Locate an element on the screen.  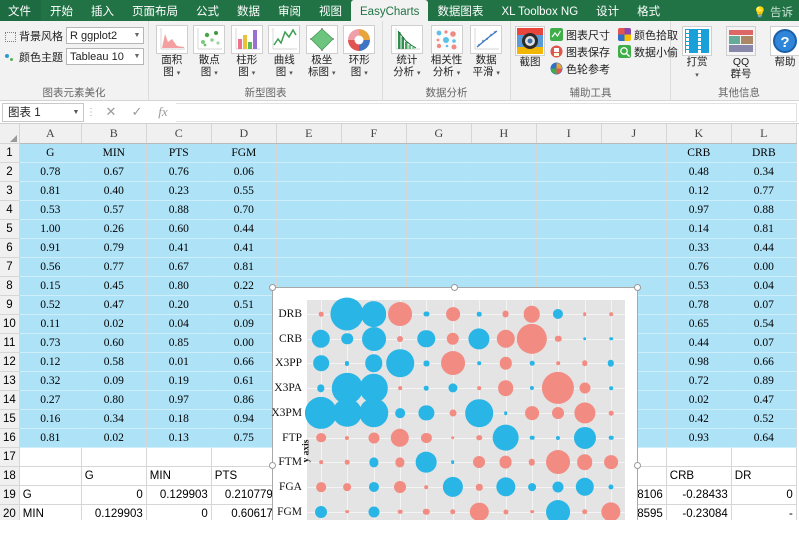
column-header-K: K is located at coordinates (699, 134).